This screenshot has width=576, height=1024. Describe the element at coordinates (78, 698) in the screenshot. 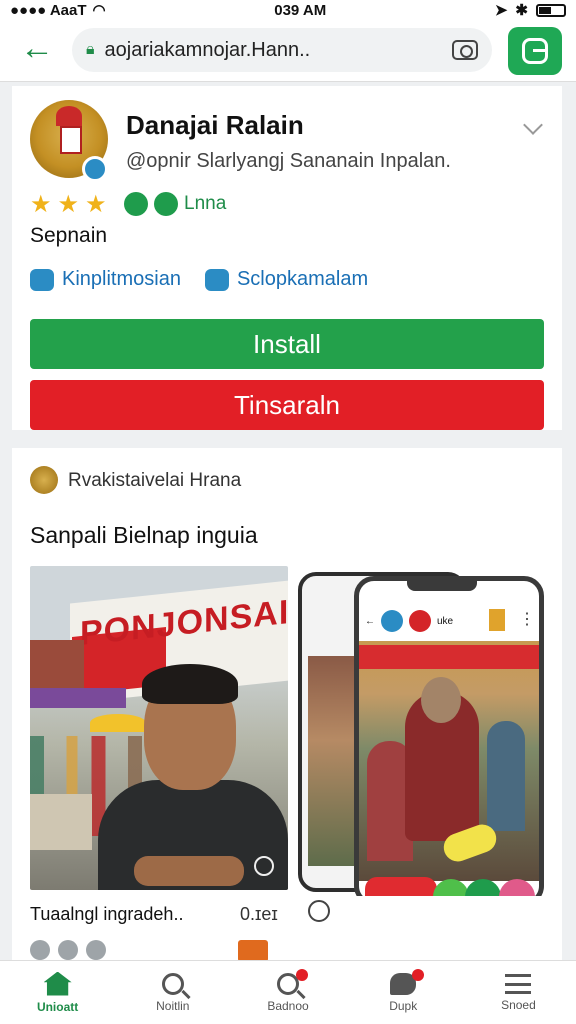

I see `awning-shape` at that location.